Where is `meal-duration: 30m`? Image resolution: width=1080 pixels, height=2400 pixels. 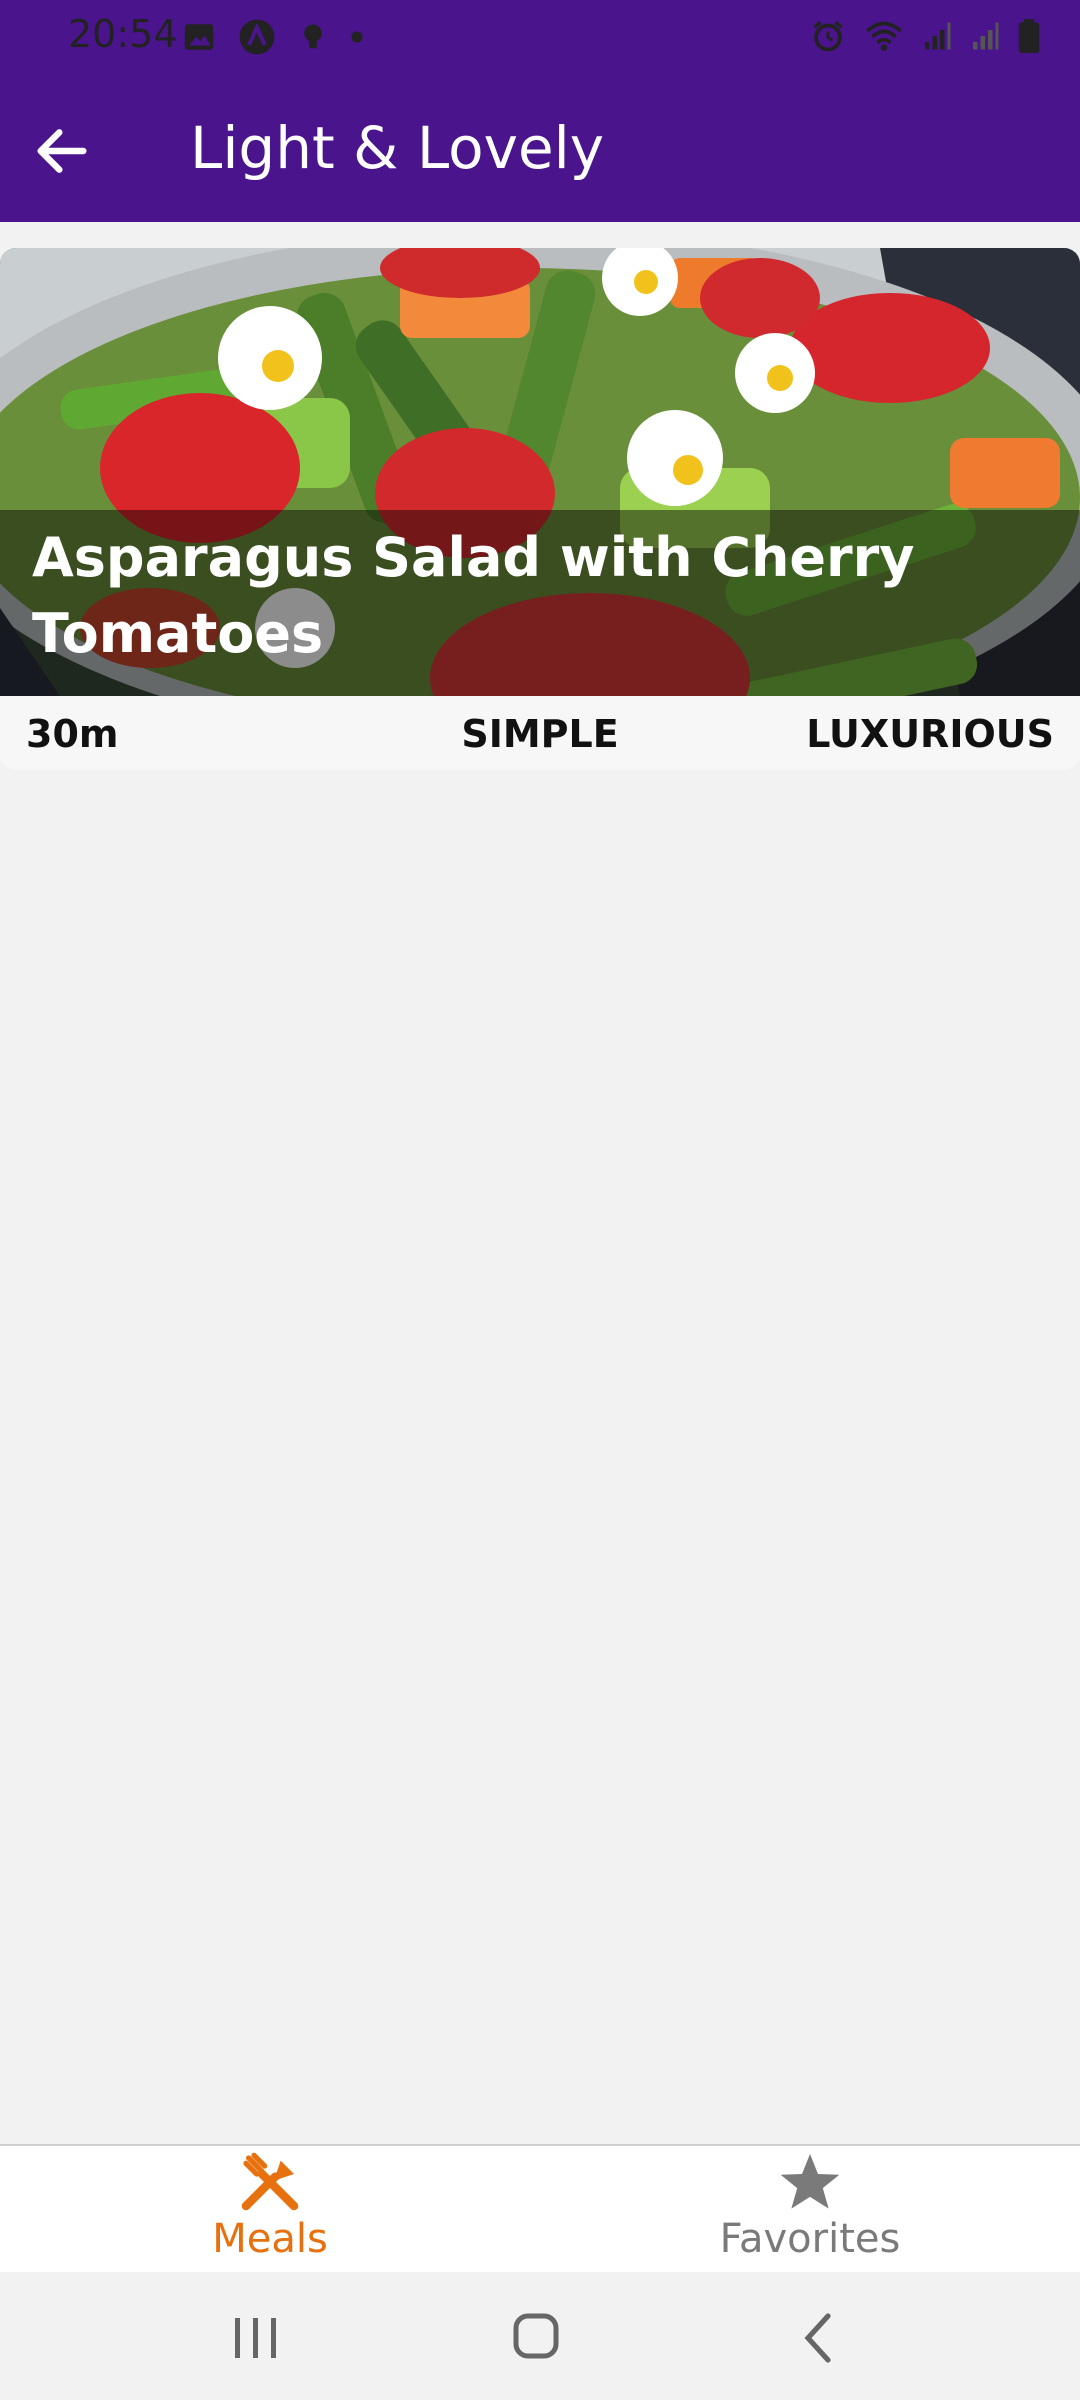 meal-duration: 30m is located at coordinates (72, 734).